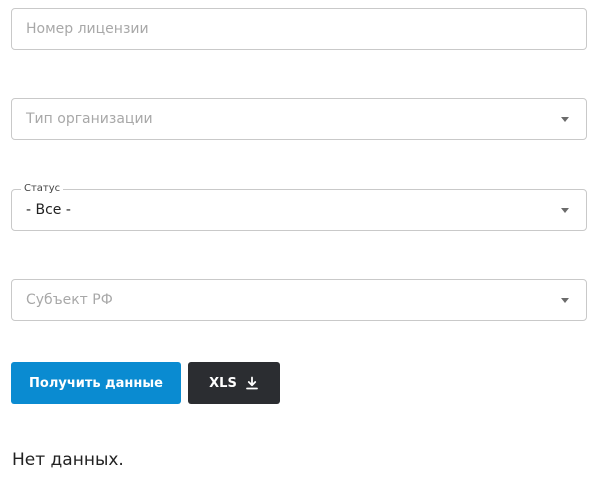 The width and height of the screenshot is (604, 497). I want to click on license-number-field, so click(299, 29).